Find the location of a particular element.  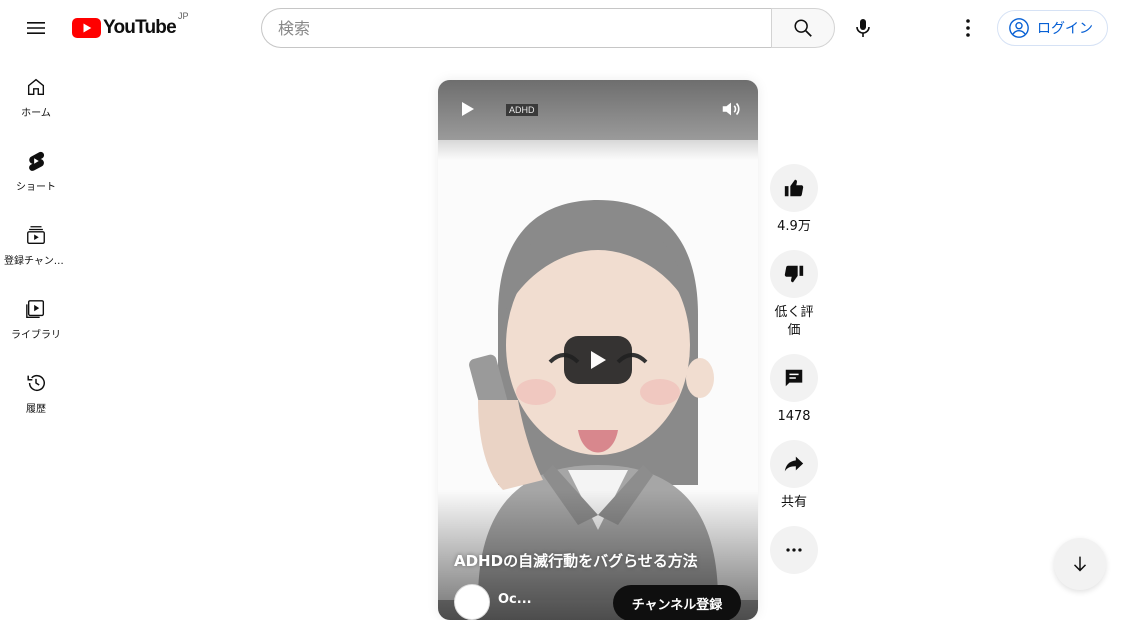

shorts-actions: 4.9万 低く評価 1478 共有 is located at coordinates (794, 376).